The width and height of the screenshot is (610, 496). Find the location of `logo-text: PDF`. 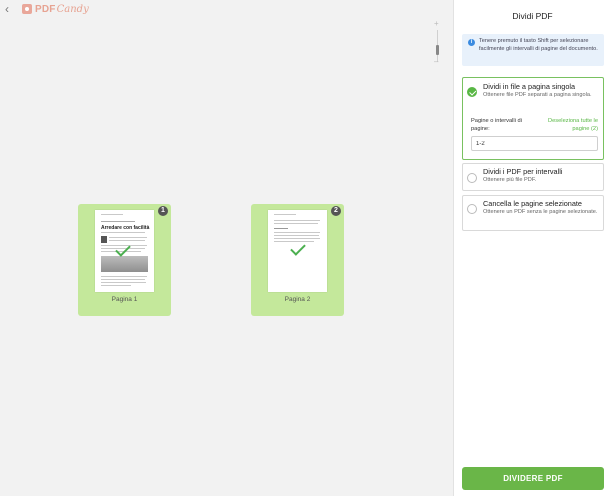

logo-text: PDF is located at coordinates (45, 9).